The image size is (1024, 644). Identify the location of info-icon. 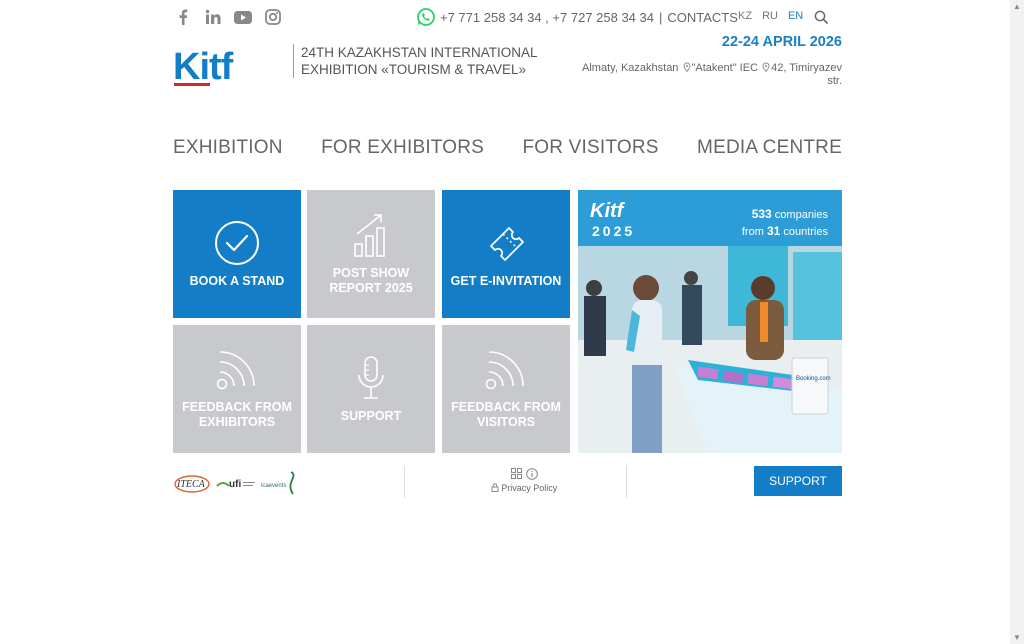
(531, 474).